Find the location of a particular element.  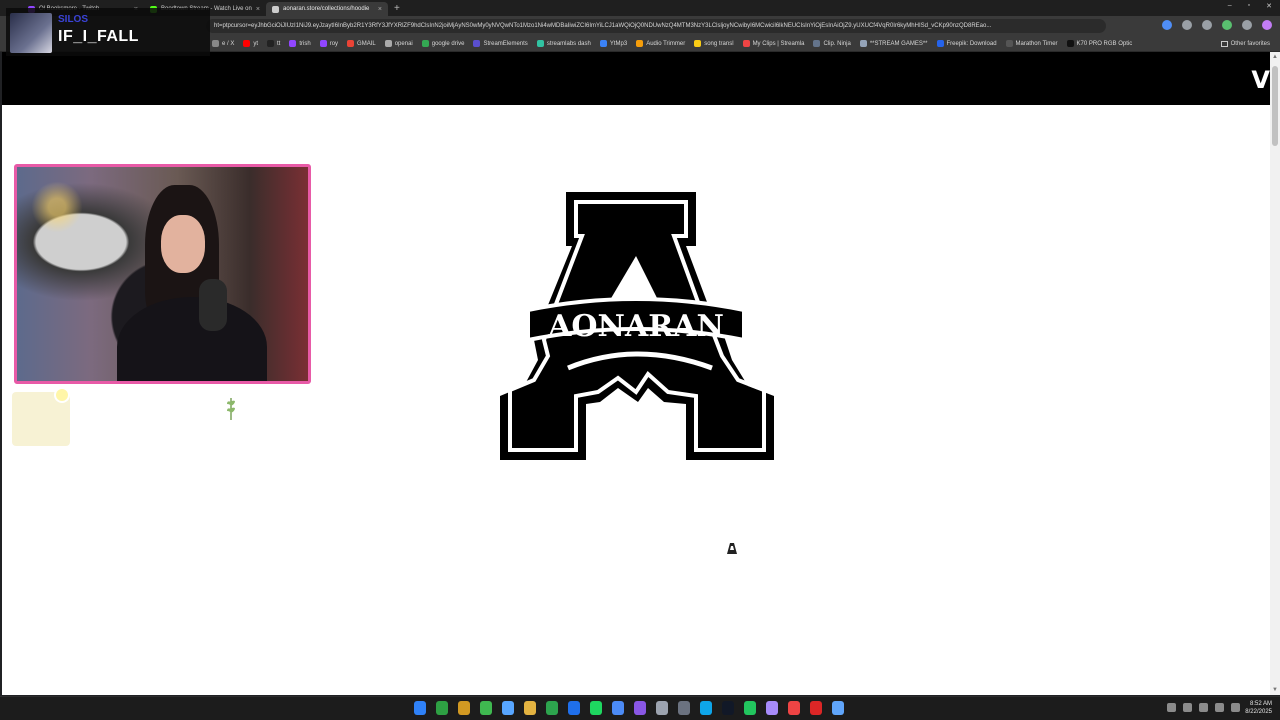

bookmark-item: google drive is located at coordinates (443, 43).